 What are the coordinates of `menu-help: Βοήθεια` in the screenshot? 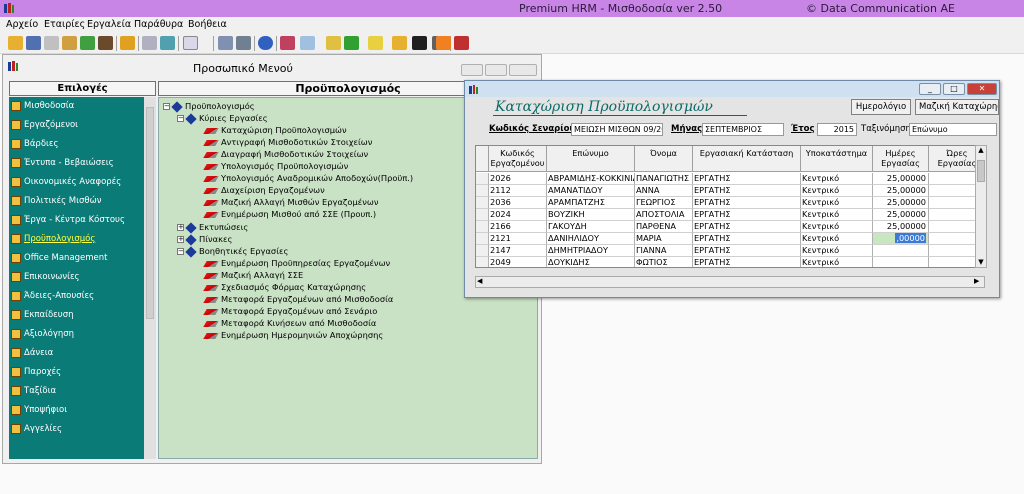 It's located at (207, 24).